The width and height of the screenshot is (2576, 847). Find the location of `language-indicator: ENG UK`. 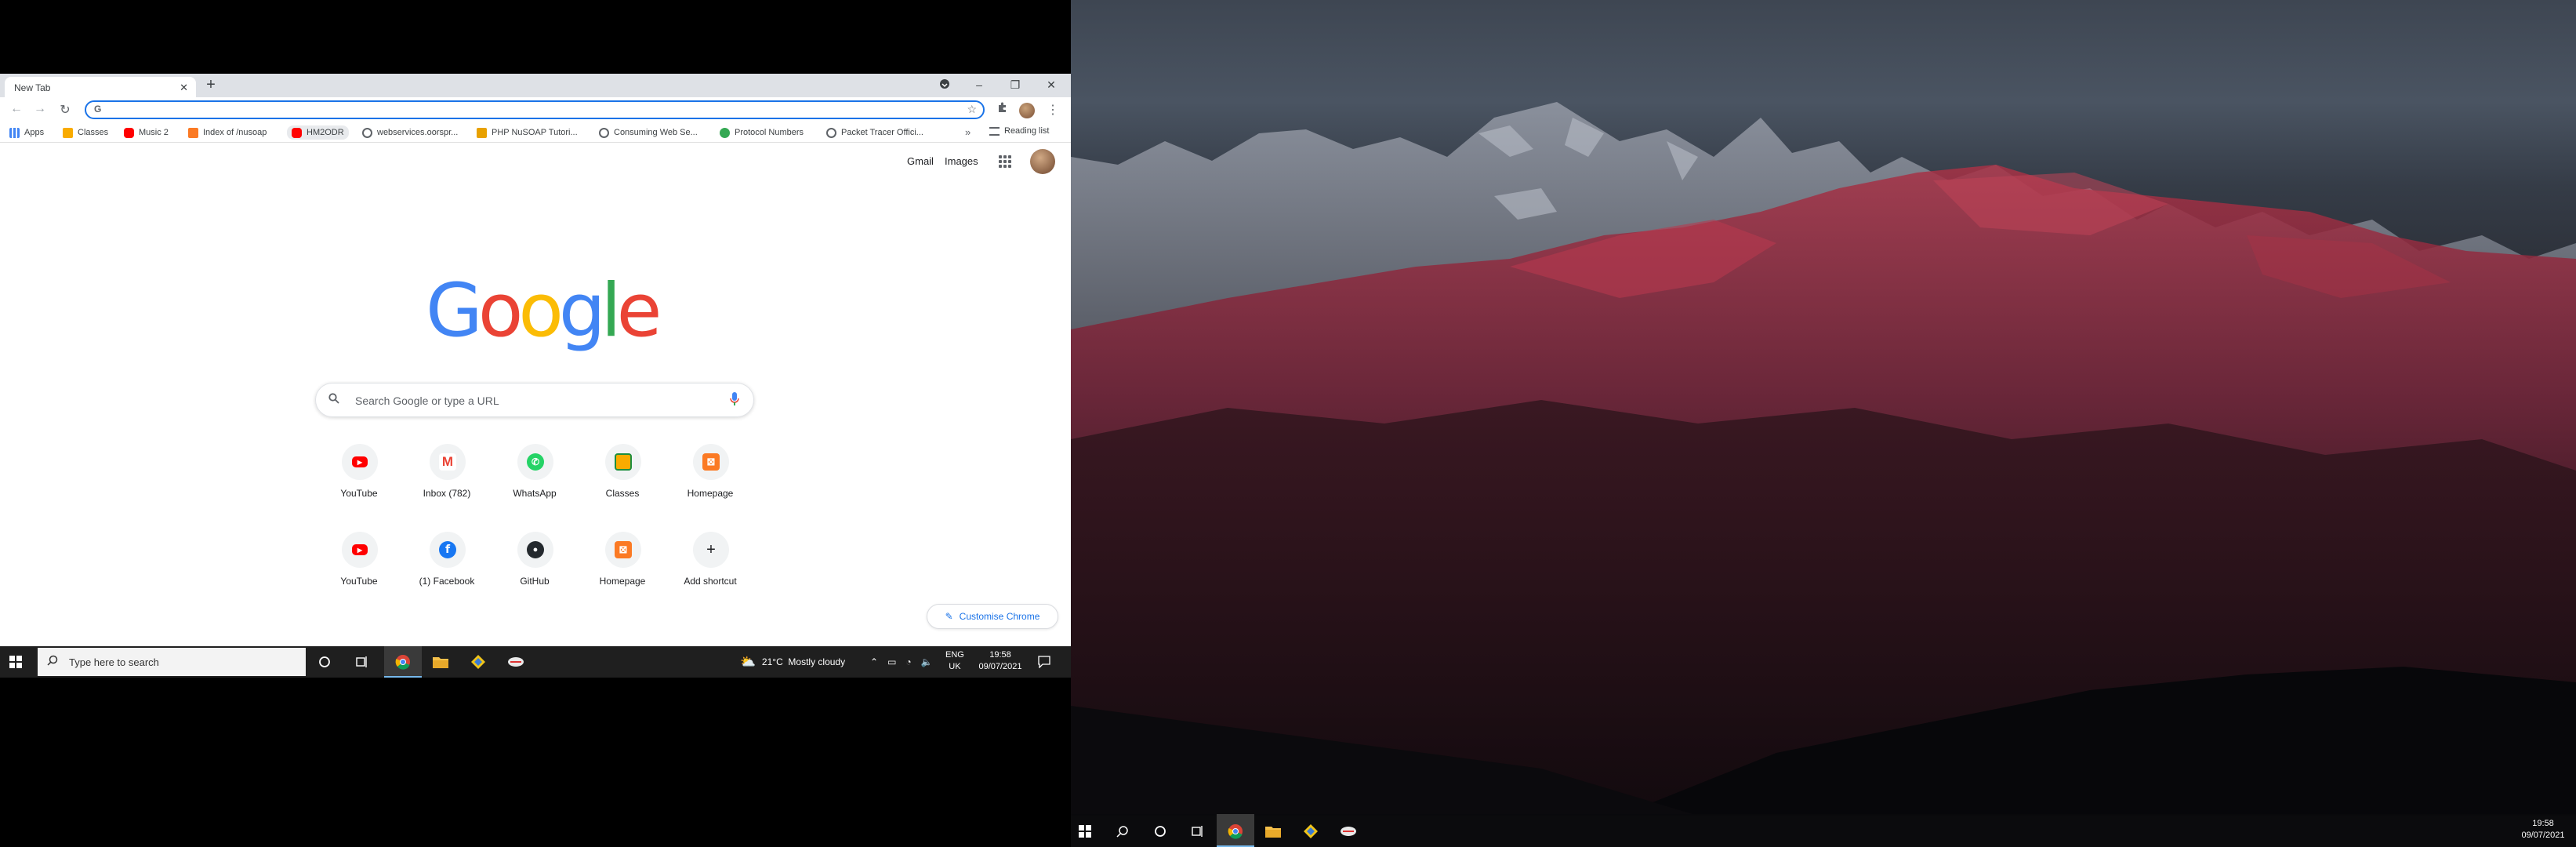

language-indicator: ENG UK is located at coordinates (954, 661).